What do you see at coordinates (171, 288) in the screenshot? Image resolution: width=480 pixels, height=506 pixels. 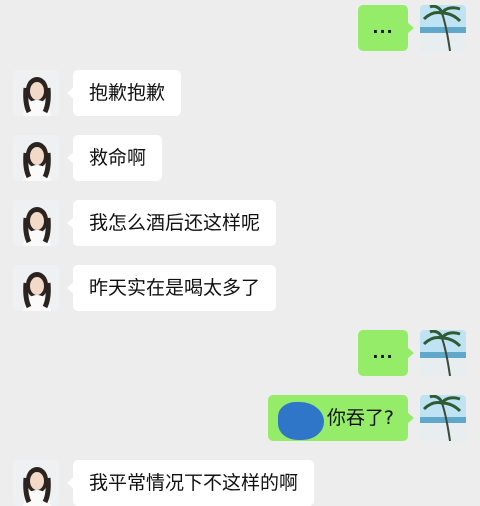 I see `message-bubble-incoming: 昨天实在是喝太多了` at bounding box center [171, 288].